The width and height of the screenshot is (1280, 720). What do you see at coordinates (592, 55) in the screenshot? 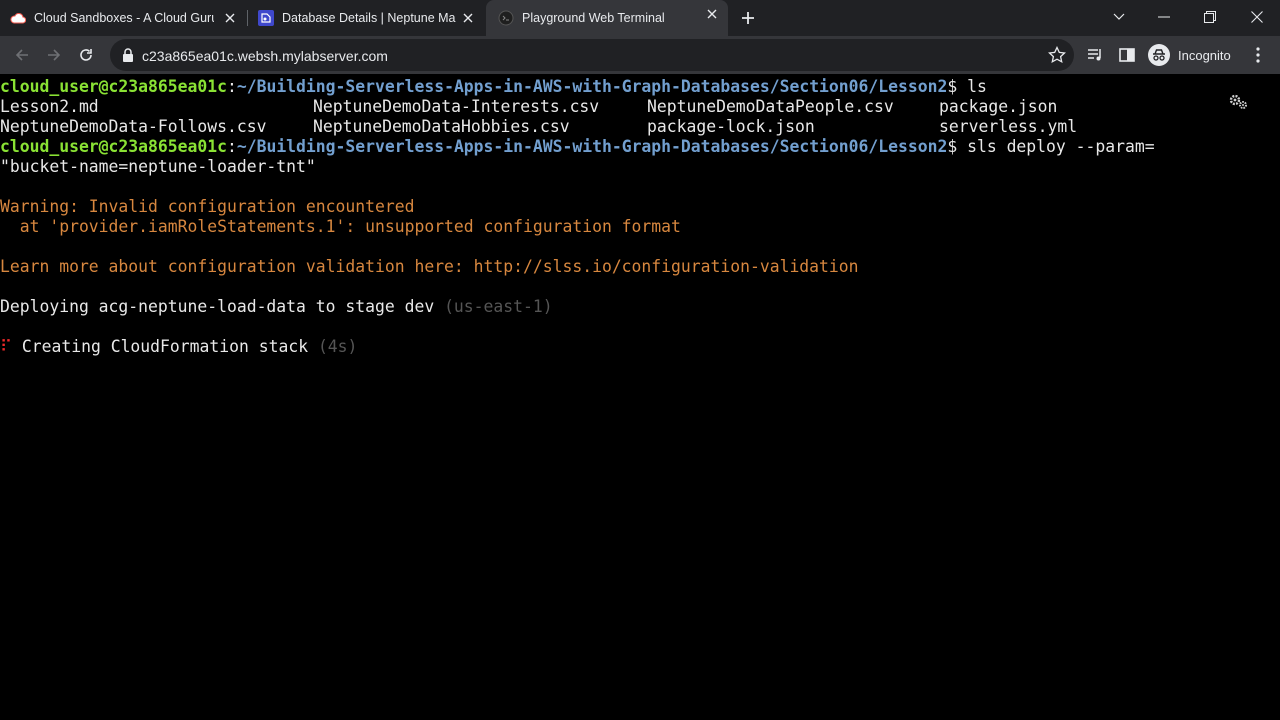
I see `address-bar: c23a865ea01c.websh.mylabserver.com` at bounding box center [592, 55].